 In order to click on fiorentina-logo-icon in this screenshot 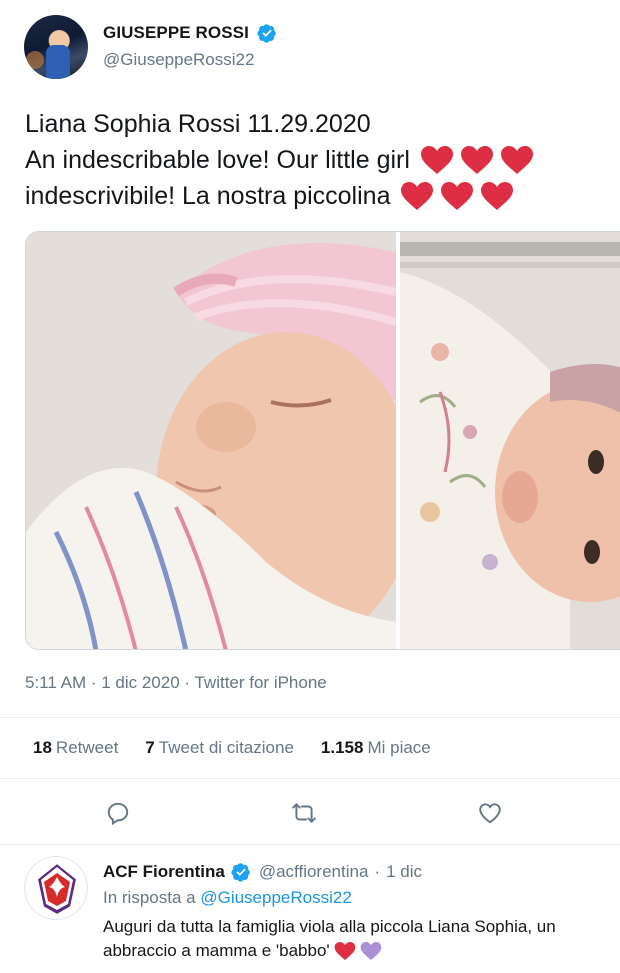, I will do `click(57, 889)`.